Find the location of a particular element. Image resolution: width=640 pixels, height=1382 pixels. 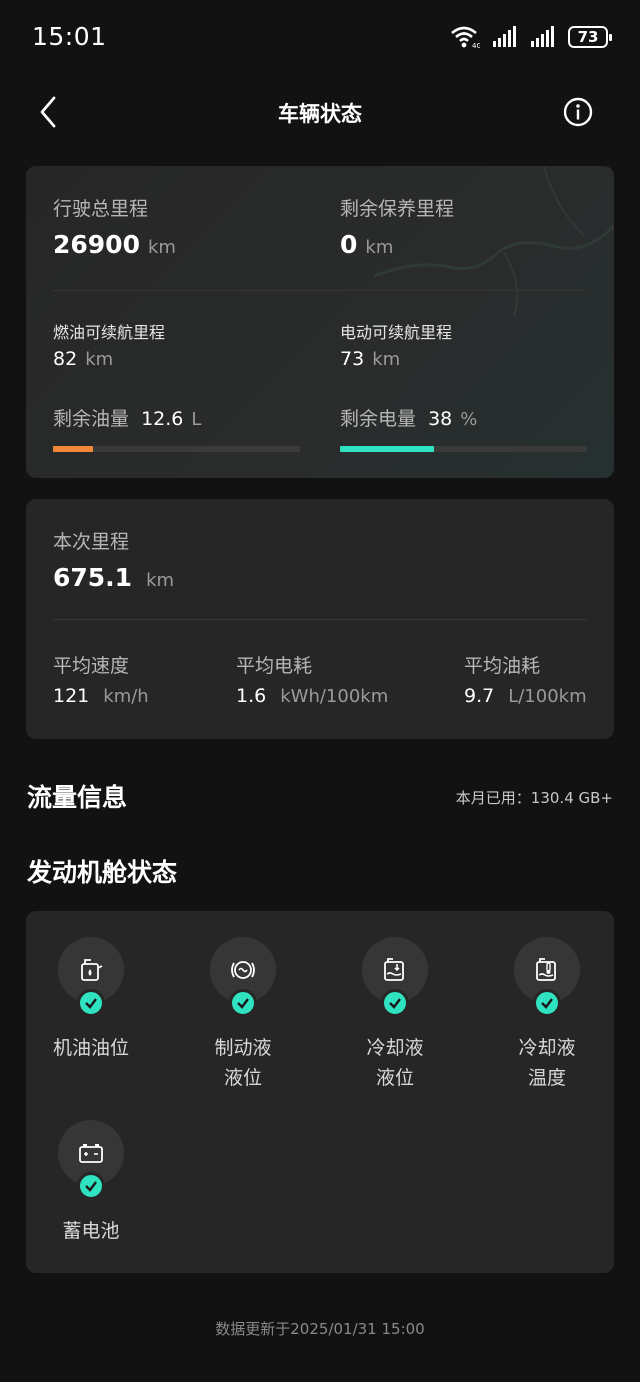

engine-title: 发动机舱状态 is located at coordinates (102, 872).